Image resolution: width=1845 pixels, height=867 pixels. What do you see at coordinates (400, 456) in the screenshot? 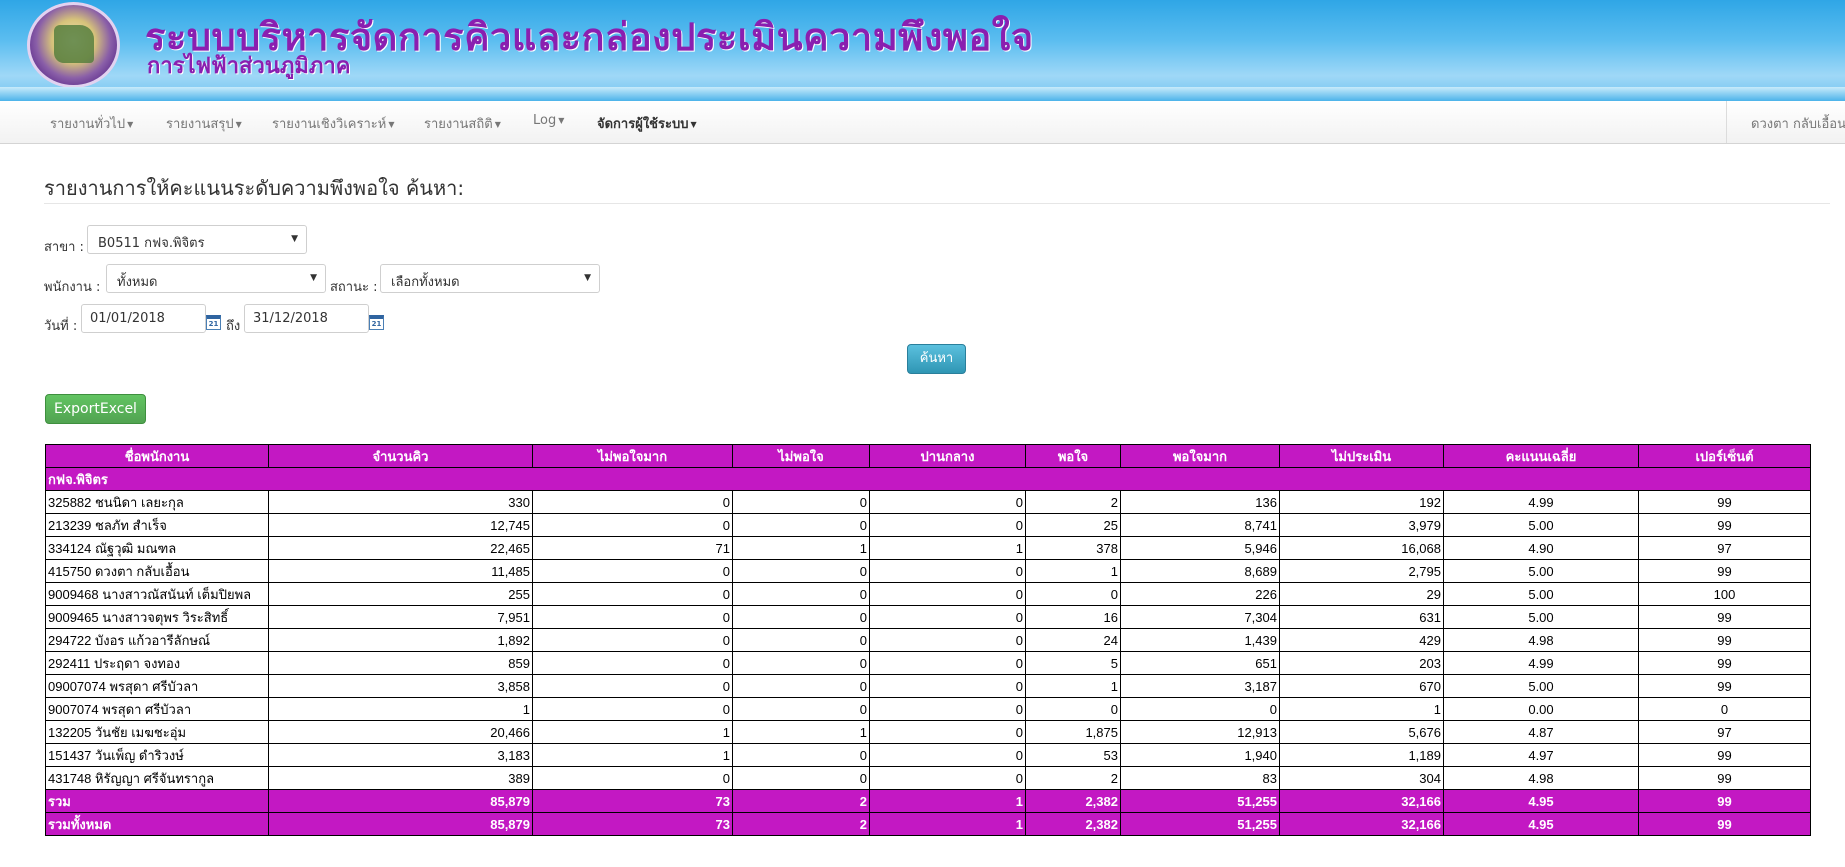
I see `col-header: จำนวนคิว` at bounding box center [400, 456].